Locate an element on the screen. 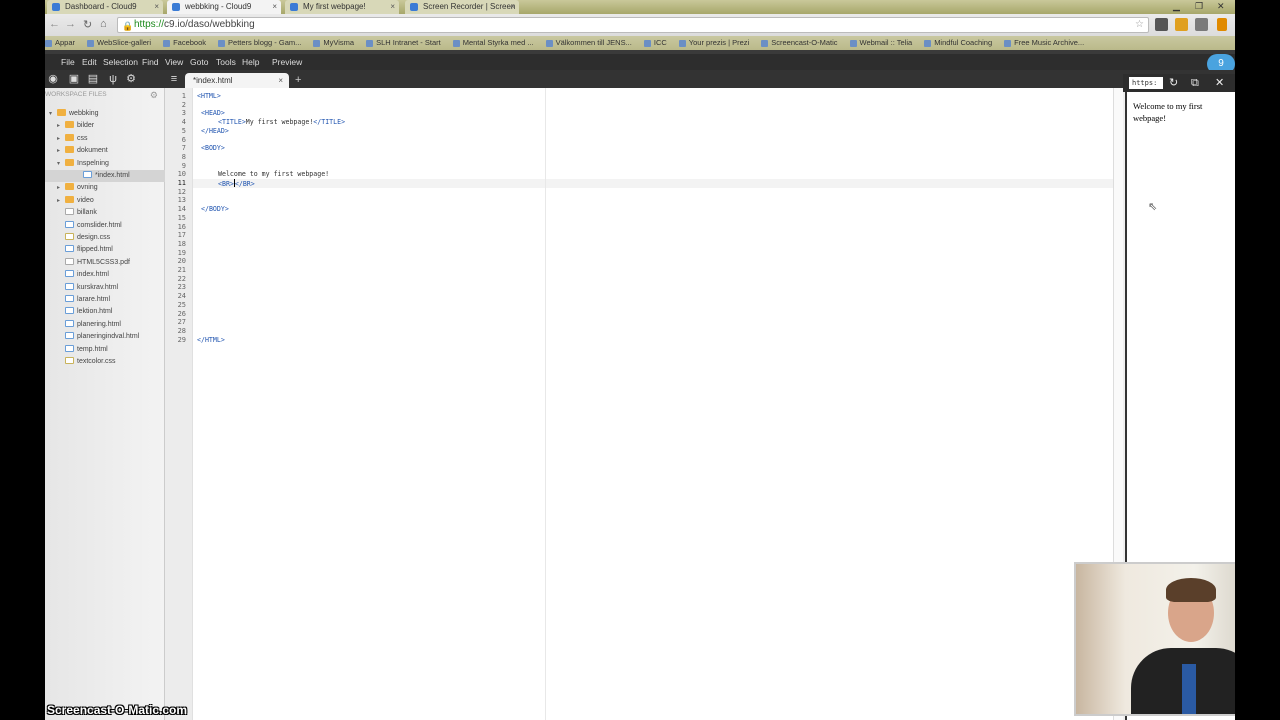  address-bar: 🔒 https://c9.io/daso/webbking ☆ is located at coordinates (633, 25).